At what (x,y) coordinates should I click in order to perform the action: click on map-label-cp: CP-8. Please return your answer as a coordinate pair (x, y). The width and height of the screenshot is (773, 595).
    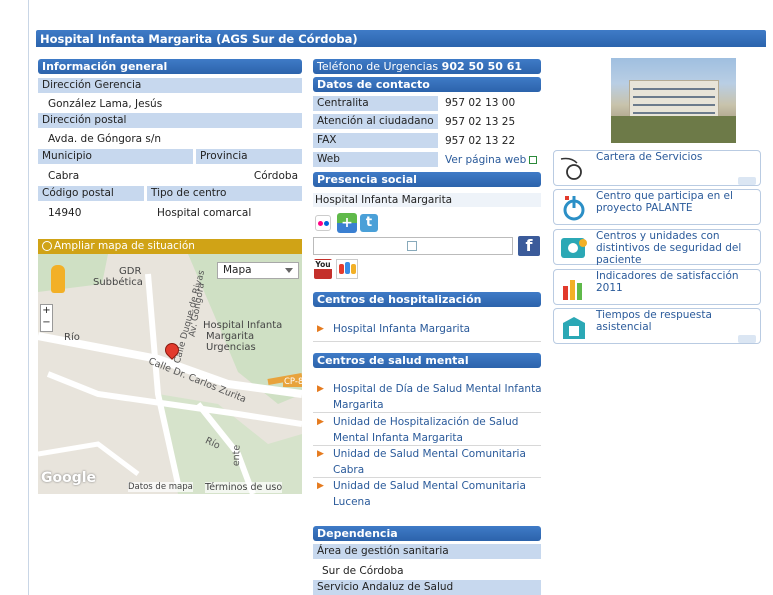
    Looking at the image, I should click on (292, 382).